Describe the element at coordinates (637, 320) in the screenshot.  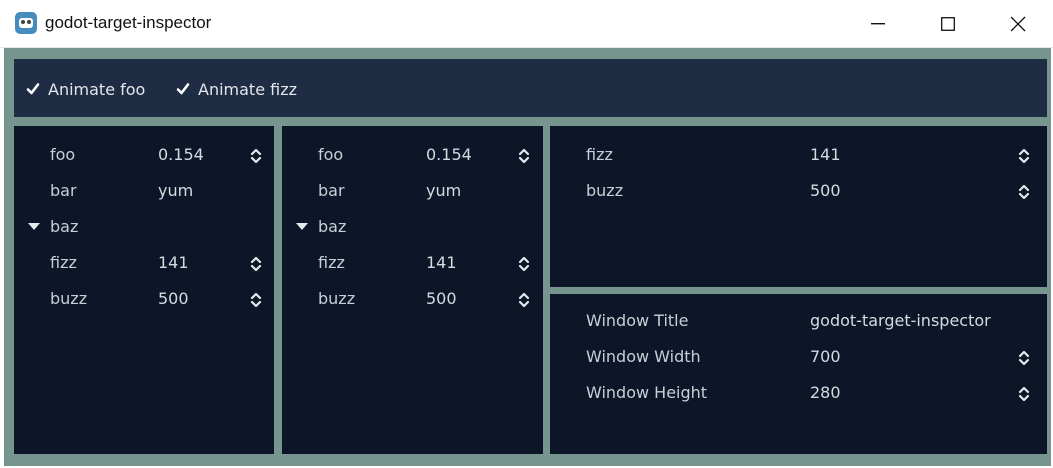
I see `property-label: Window Title` at that location.